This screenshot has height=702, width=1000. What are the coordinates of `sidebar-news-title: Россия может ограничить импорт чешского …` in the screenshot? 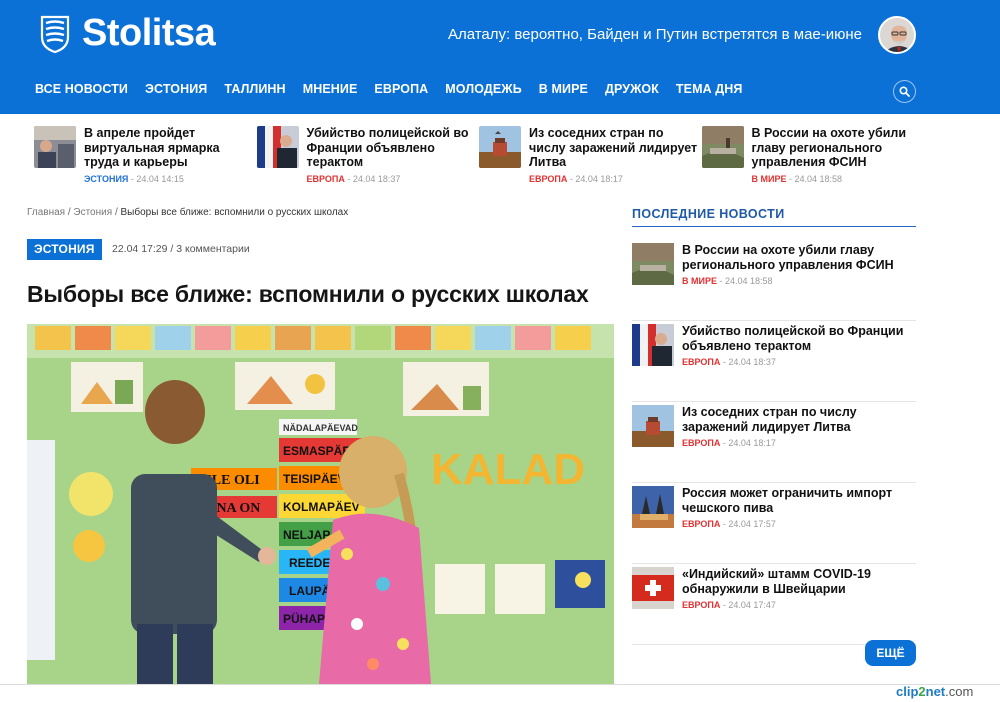 It's located at (799, 500).